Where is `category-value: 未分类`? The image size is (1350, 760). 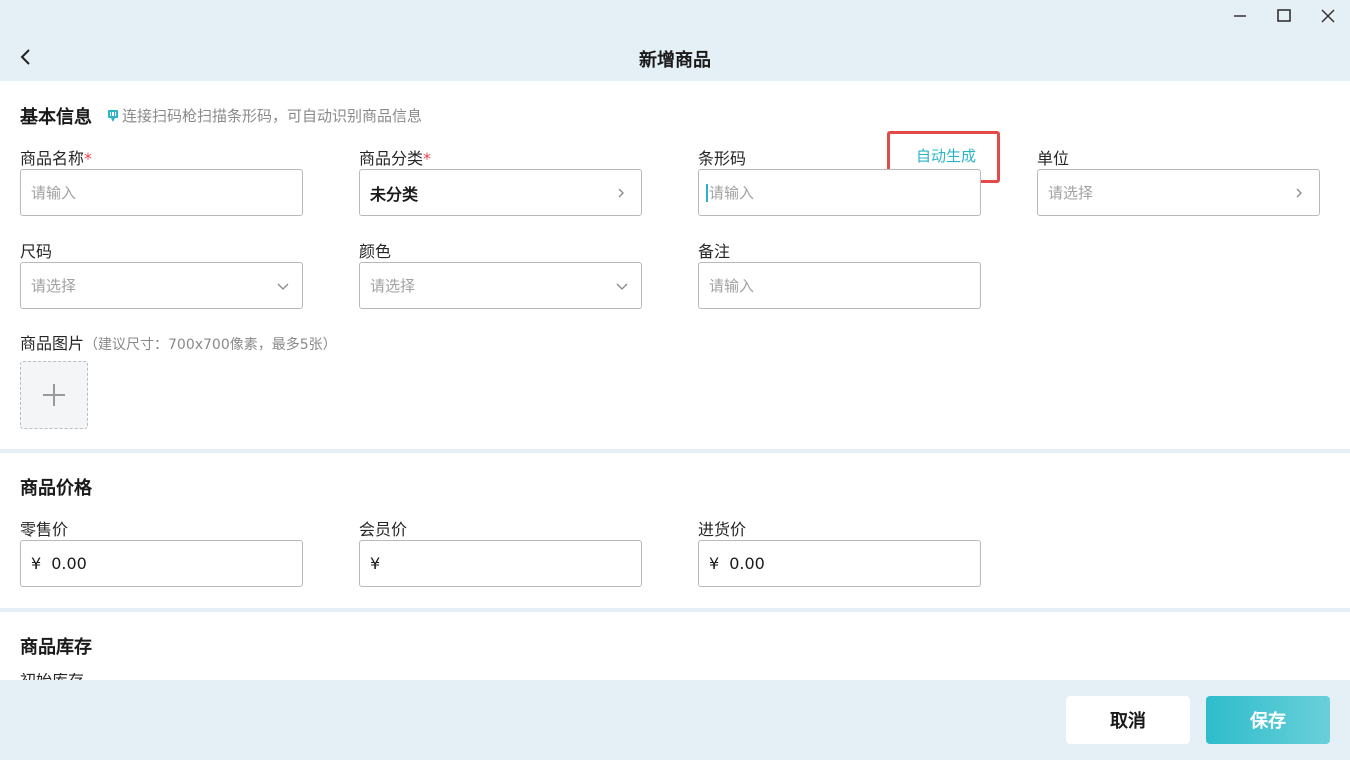 category-value: 未分类 is located at coordinates (394, 194).